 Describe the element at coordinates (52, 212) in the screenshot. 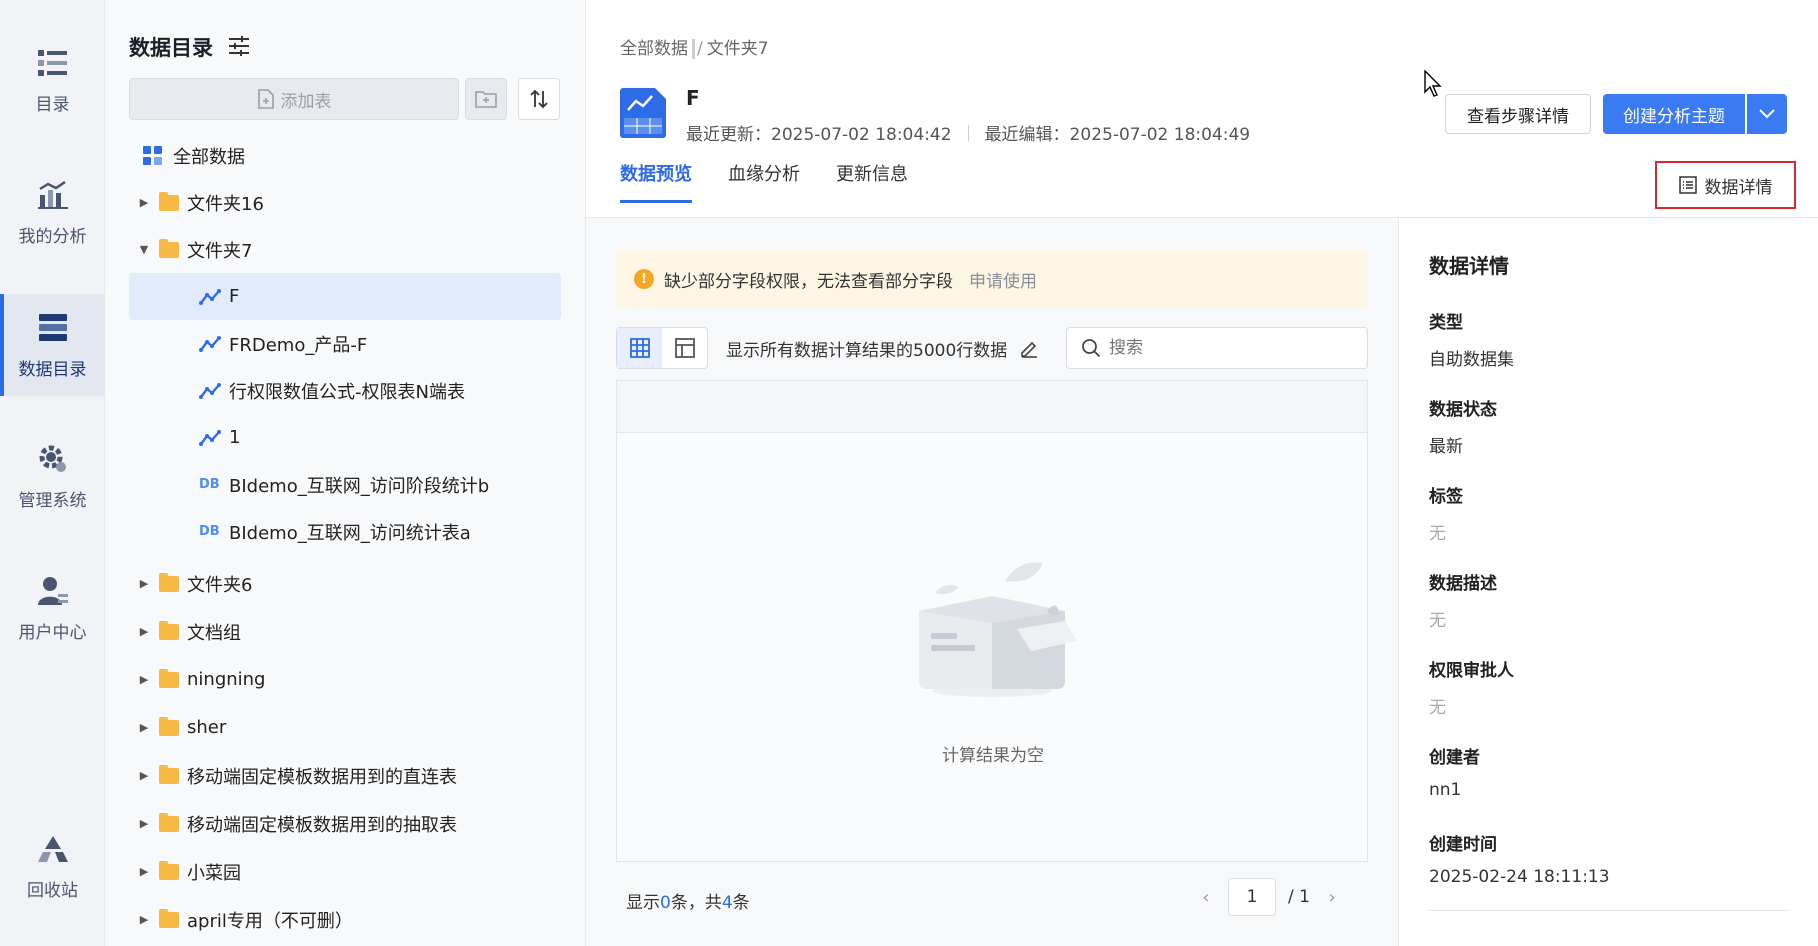

I see `nav-item-my-analysis: 我的分析` at that location.